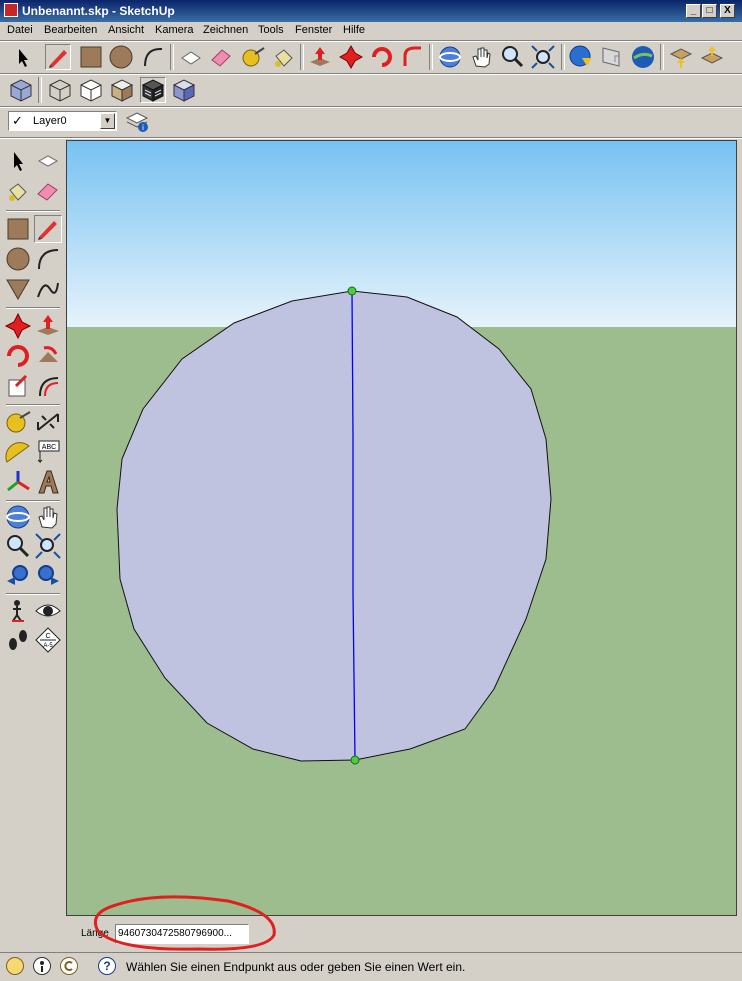 This screenshot has height=981, width=742. I want to click on move-tool-button, so click(351, 57).